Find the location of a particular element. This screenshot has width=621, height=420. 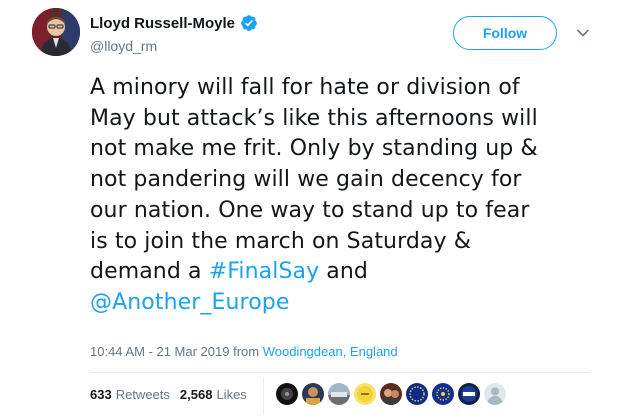

mention-link: @Another_Europe is located at coordinates (189, 302).